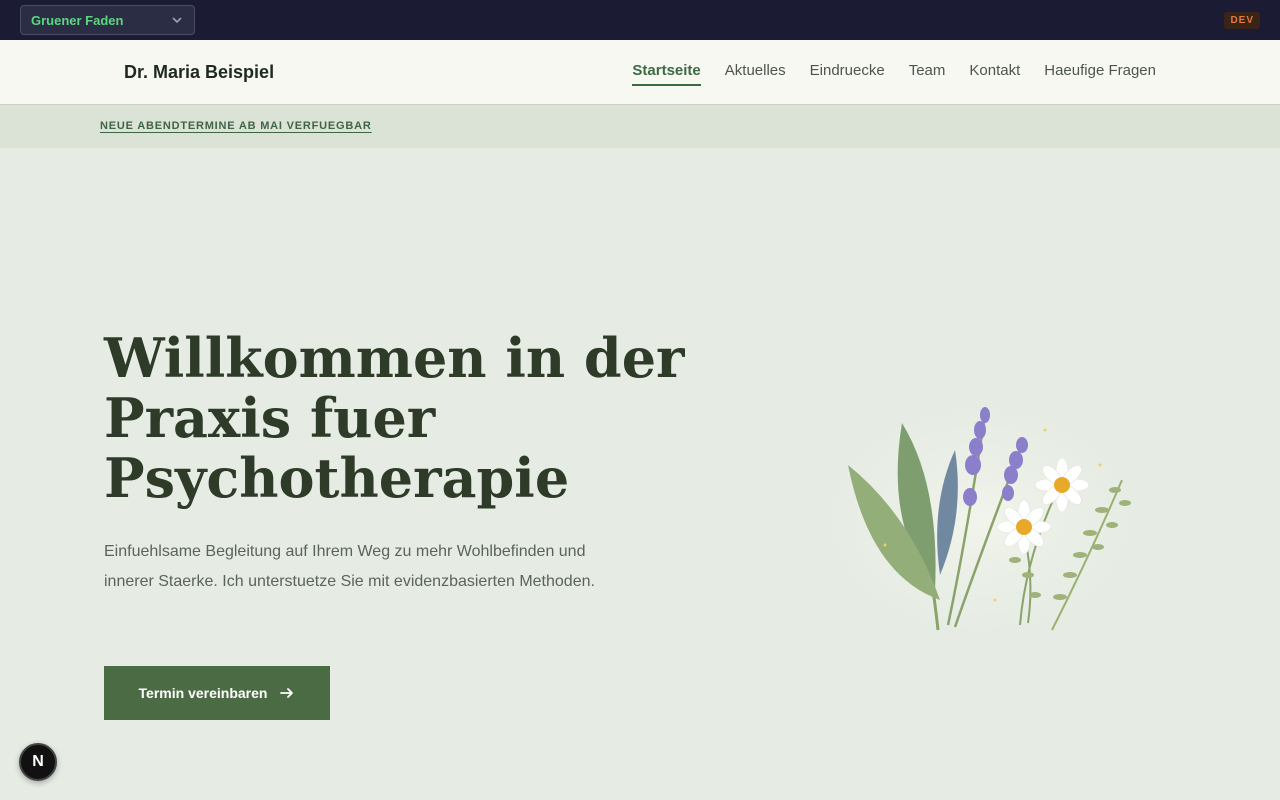 This screenshot has height=800, width=1280. What do you see at coordinates (1242, 20) in the screenshot?
I see `env-badge: DEV` at bounding box center [1242, 20].